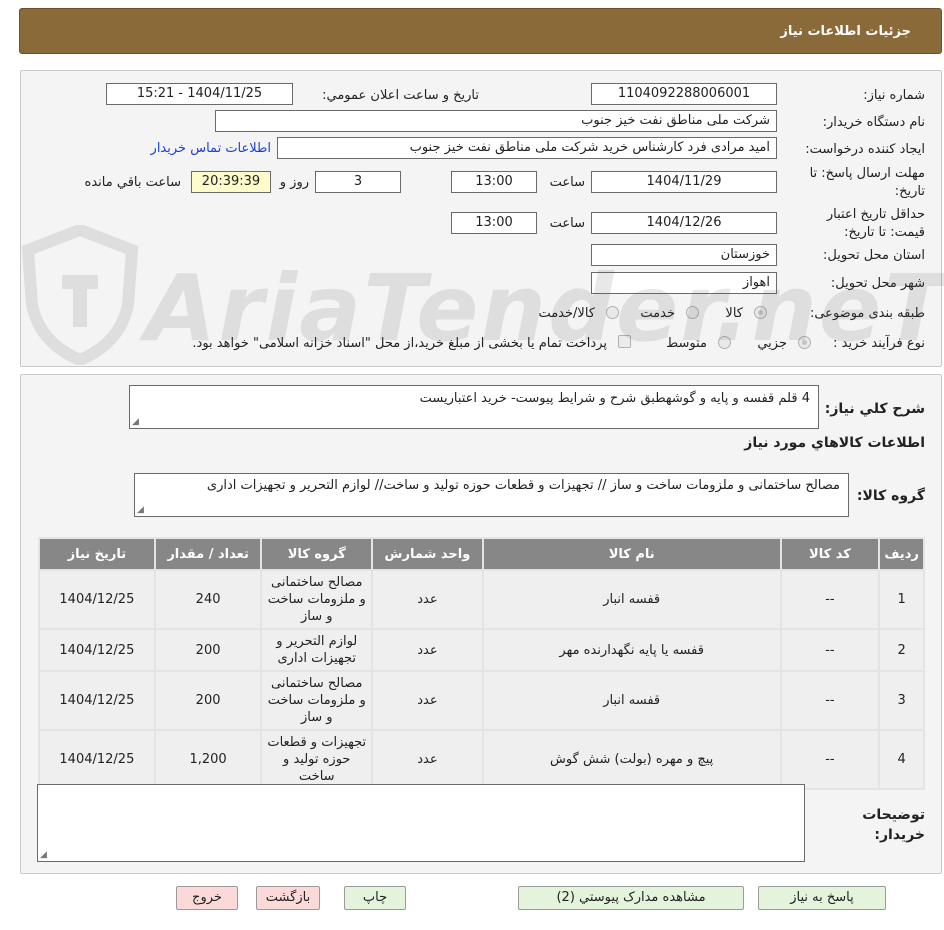 The height and width of the screenshot is (930, 944). Describe the element at coordinates (890, 496) in the screenshot. I see `group-label: گروه کالا:` at that location.